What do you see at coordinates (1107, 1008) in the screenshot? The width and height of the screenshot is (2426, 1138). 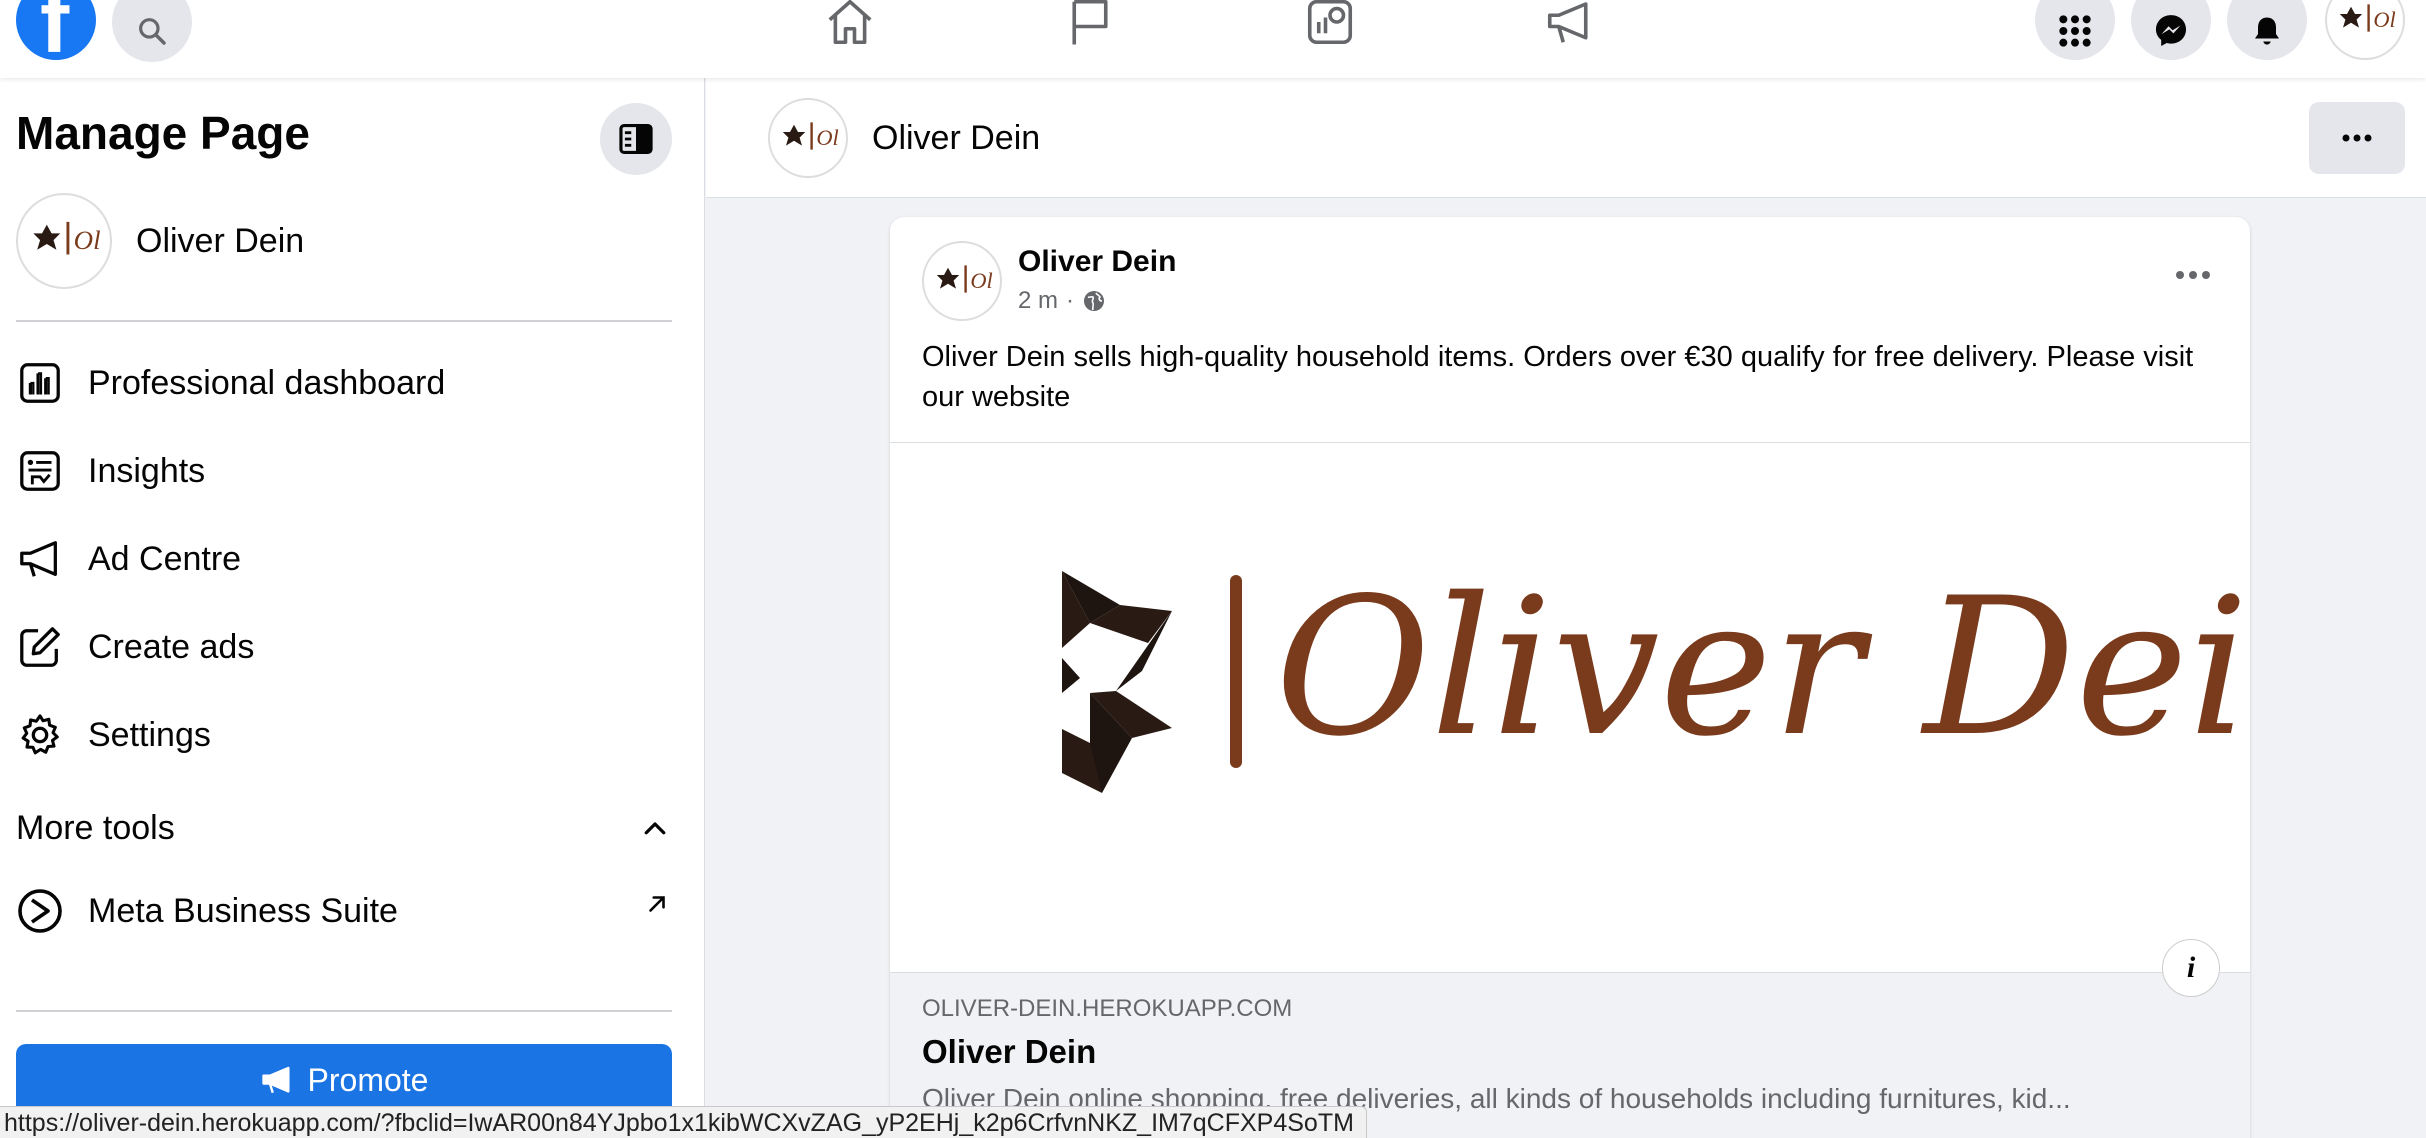 I see `link-domain: OLIVER-DEIN.HEROKUAPP.COM` at bounding box center [1107, 1008].